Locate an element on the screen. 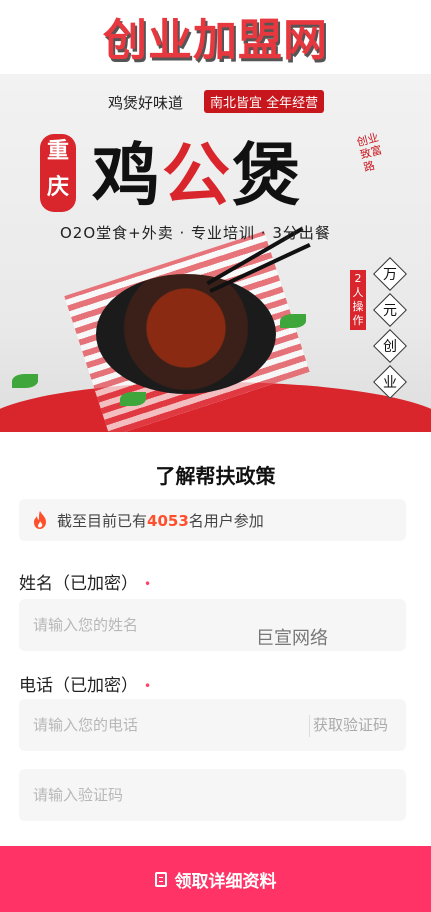 The width and height of the screenshot is (431, 912). phone-label: 电话（已加密） • is located at coordinates (85, 683).